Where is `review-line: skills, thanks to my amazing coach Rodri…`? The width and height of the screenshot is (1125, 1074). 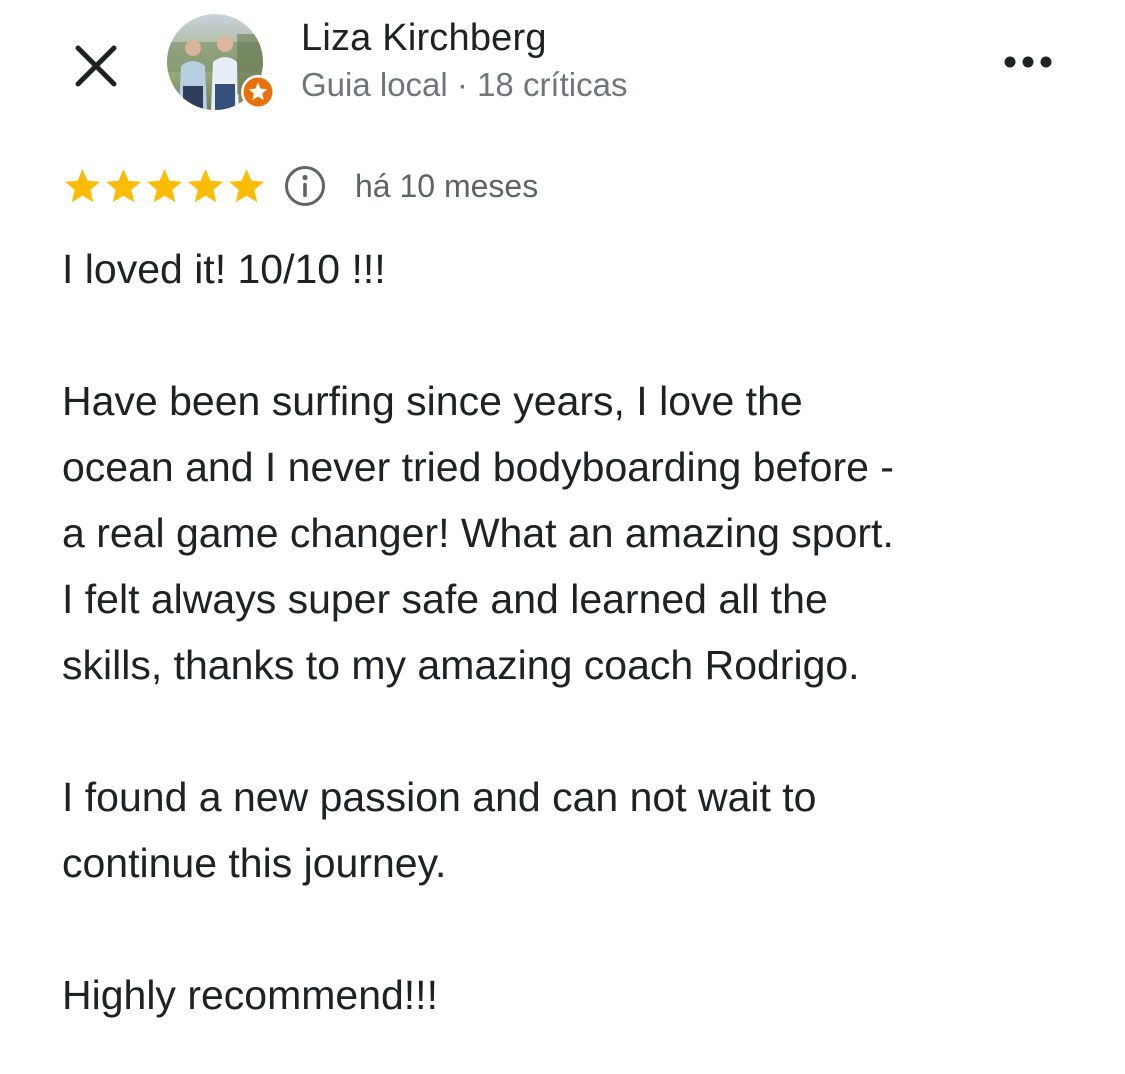
review-line: skills, thanks to my amazing coach Rodri… is located at coordinates (461, 665).